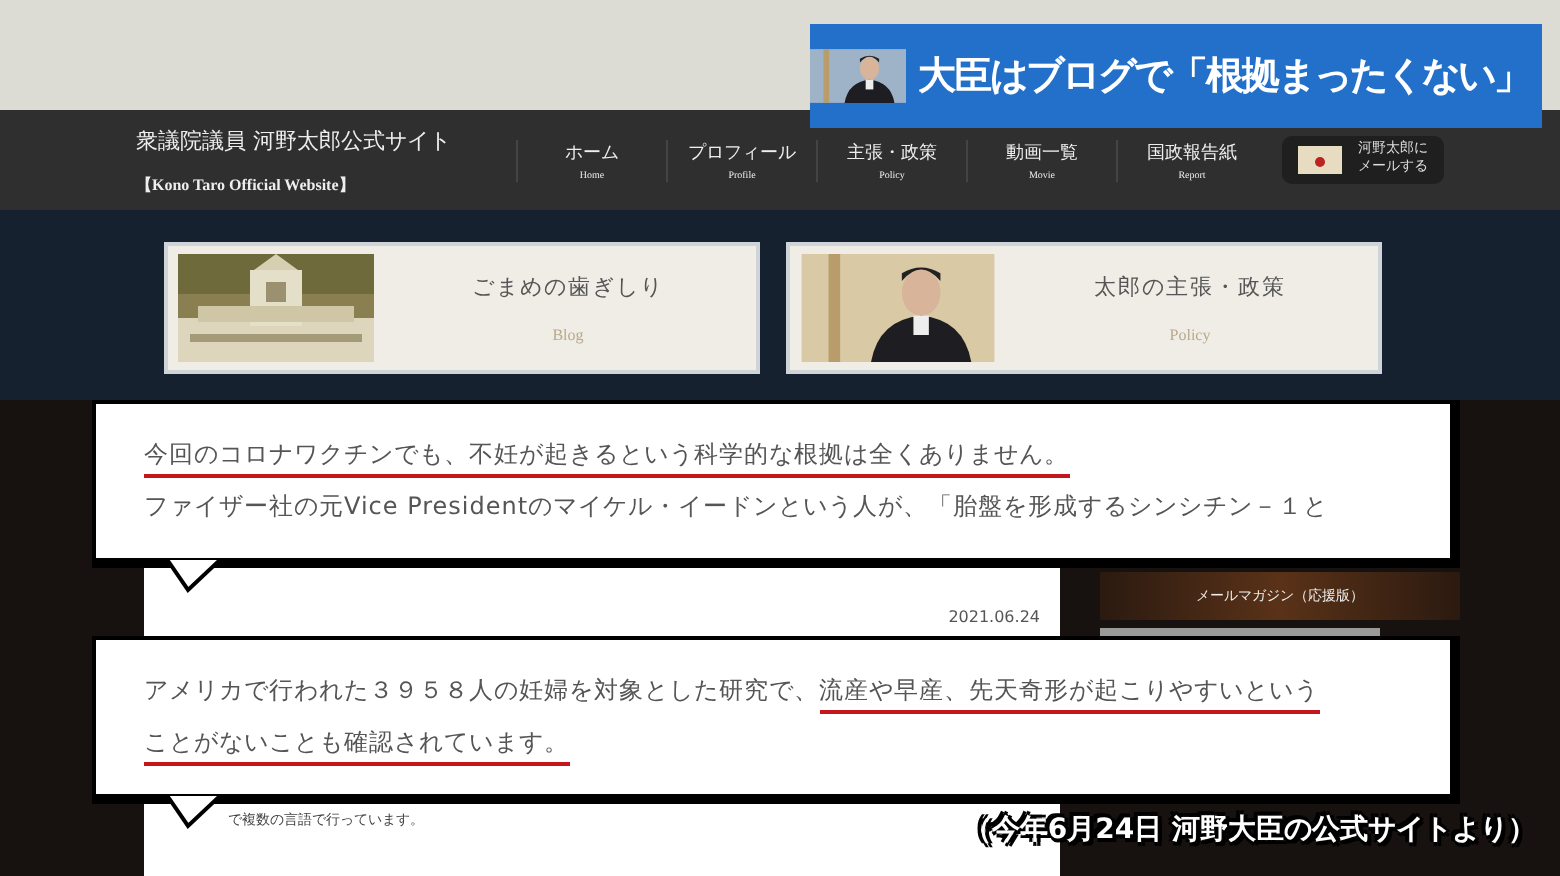  I want to click on quote-text: 今回のコロナワクチンでも、不妊が起きるという科学的な根拠は全くありません。, so click(773, 455).